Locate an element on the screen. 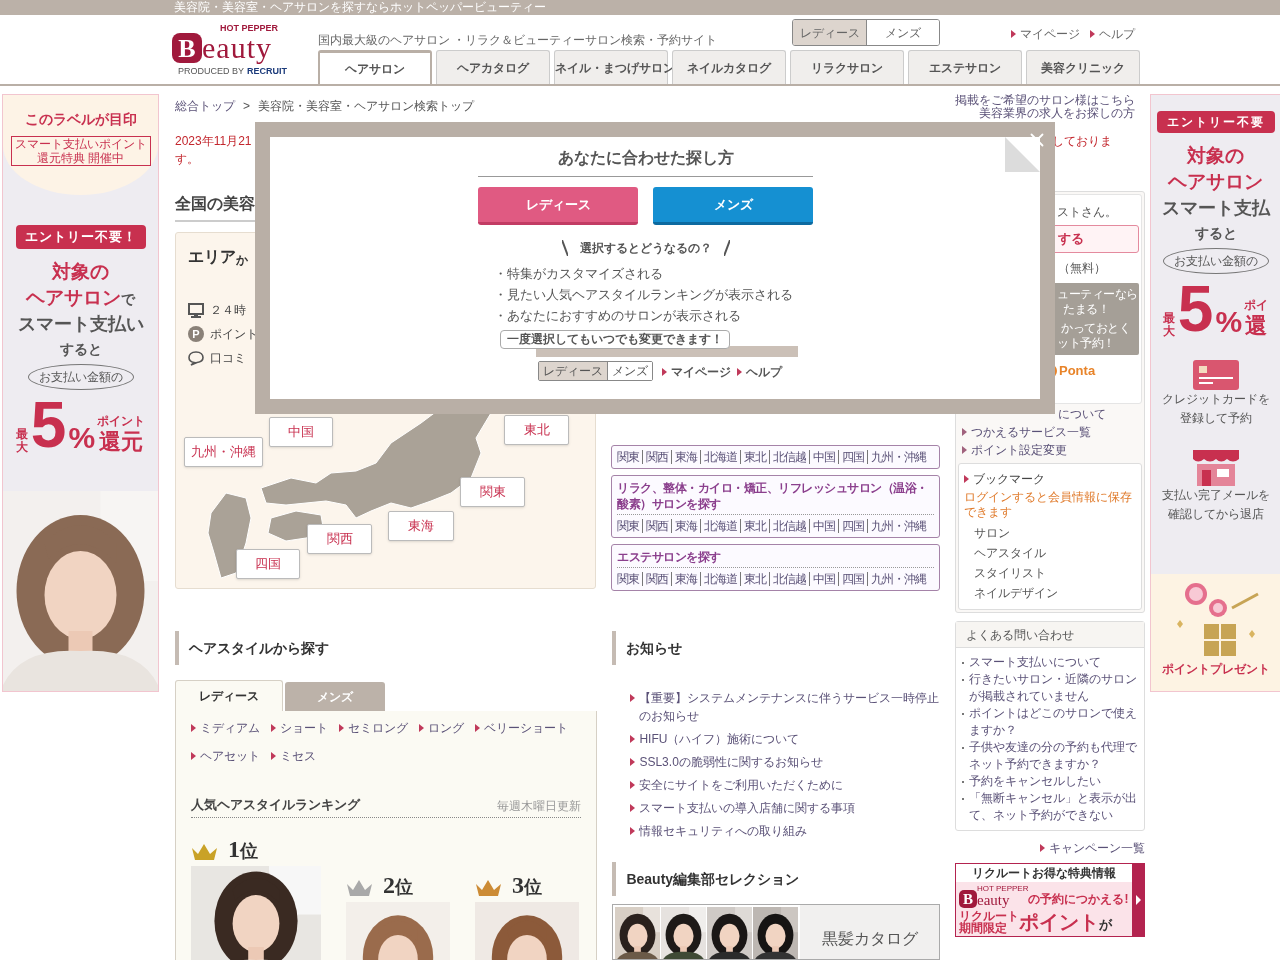 The height and width of the screenshot is (960, 1280). faq-link: 行きたいサロン・近隣のサロンが掲載されていません is located at coordinates (1054, 688).